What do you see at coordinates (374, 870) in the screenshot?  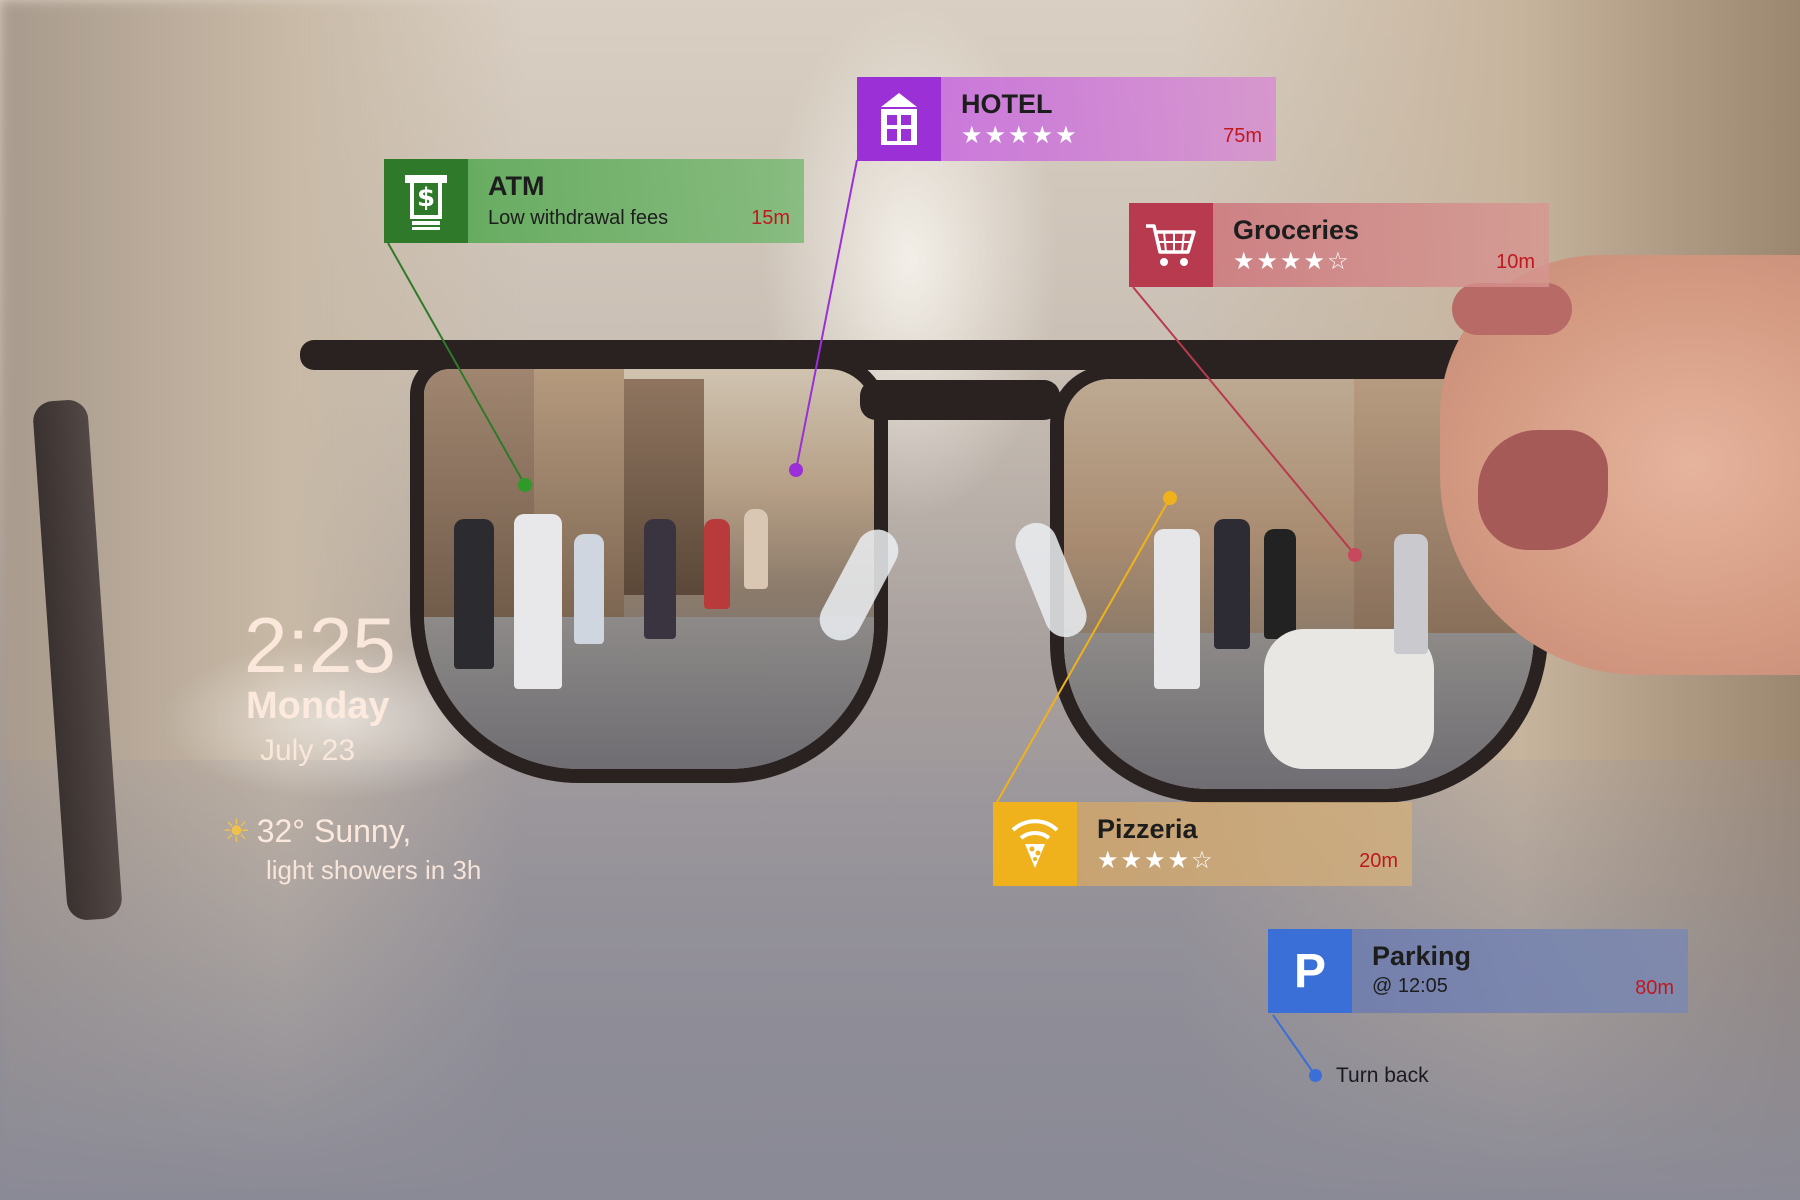 I see `hud-forecast: light showers in 3h` at bounding box center [374, 870].